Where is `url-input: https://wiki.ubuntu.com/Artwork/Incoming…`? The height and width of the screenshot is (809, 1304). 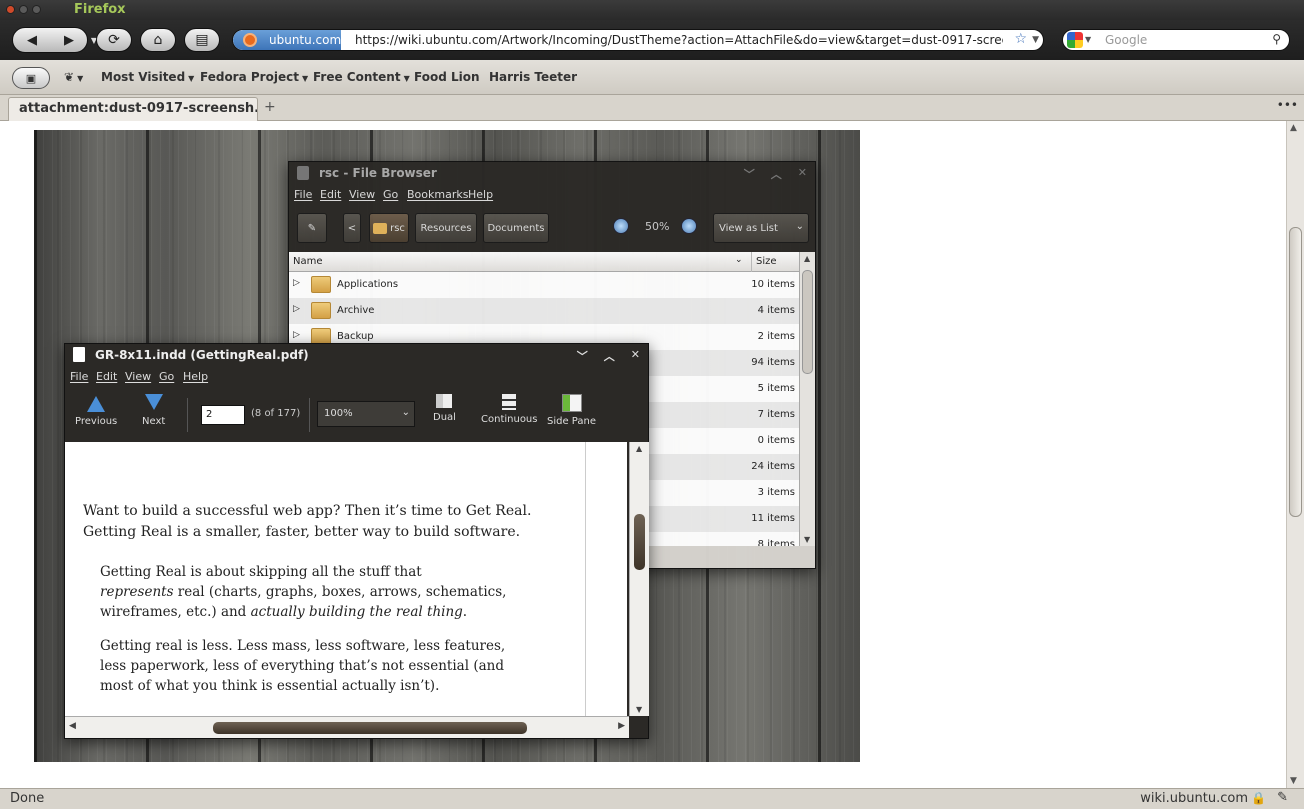
url-input: https://wiki.ubuntu.com/Artwork/Incoming… is located at coordinates (679, 40).